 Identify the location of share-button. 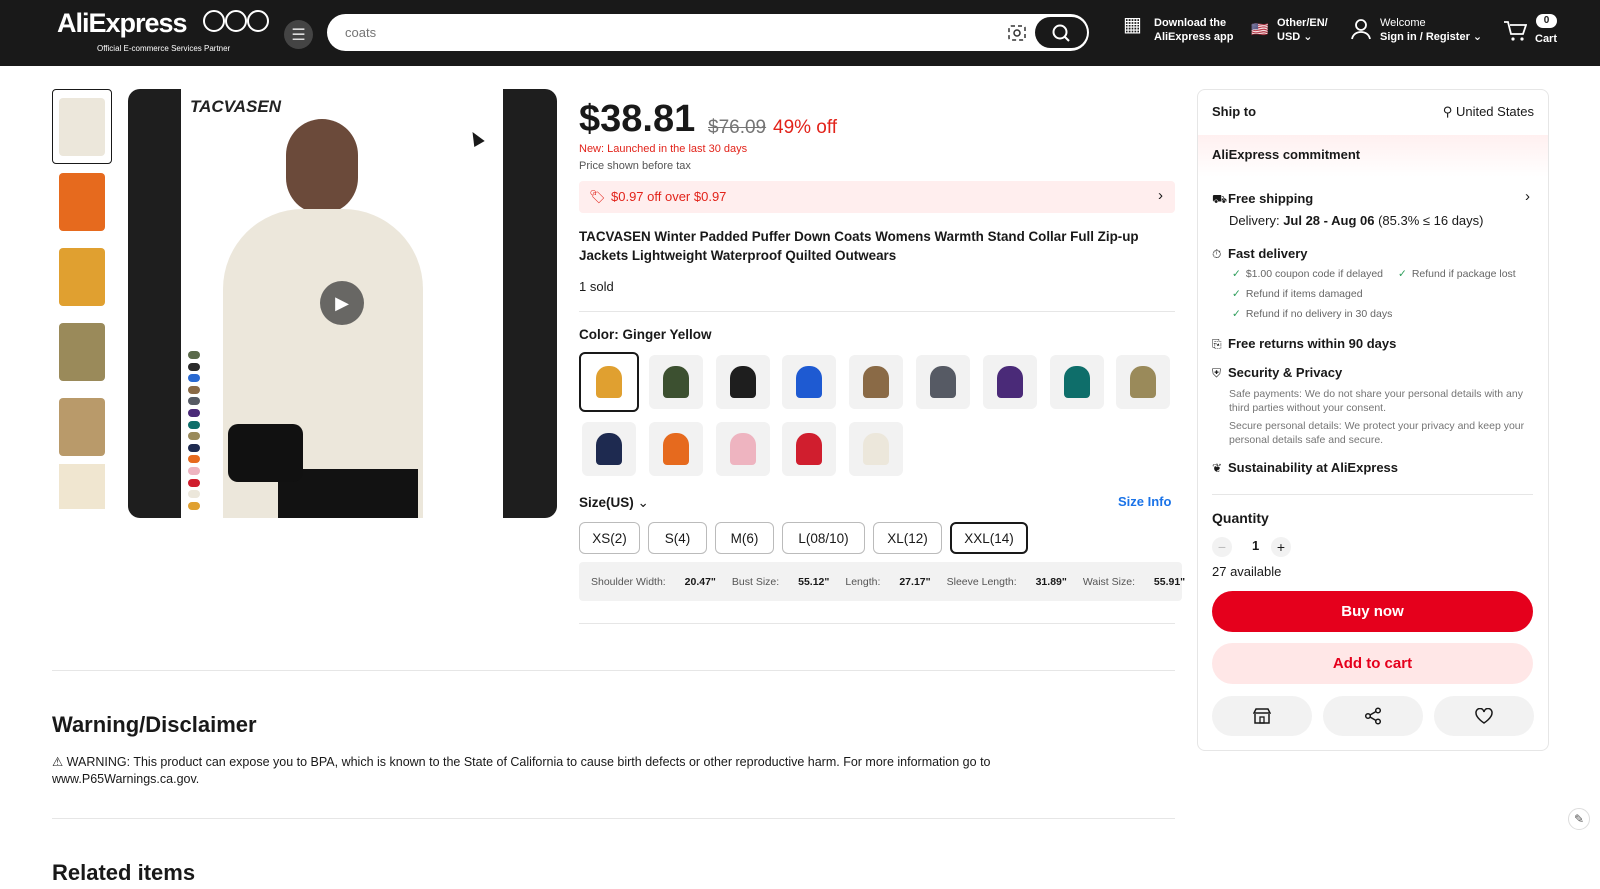
(1373, 716).